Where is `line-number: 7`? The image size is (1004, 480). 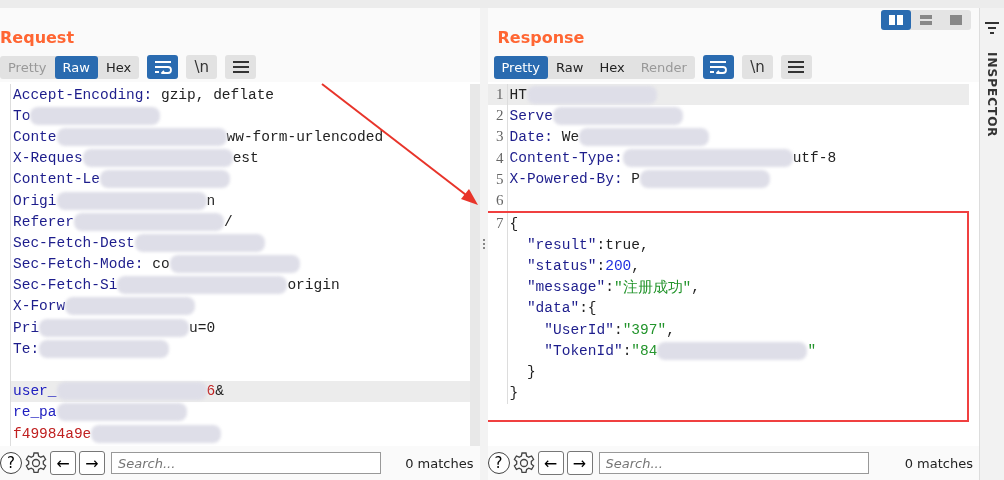 line-number: 7 is located at coordinates (500, 224).